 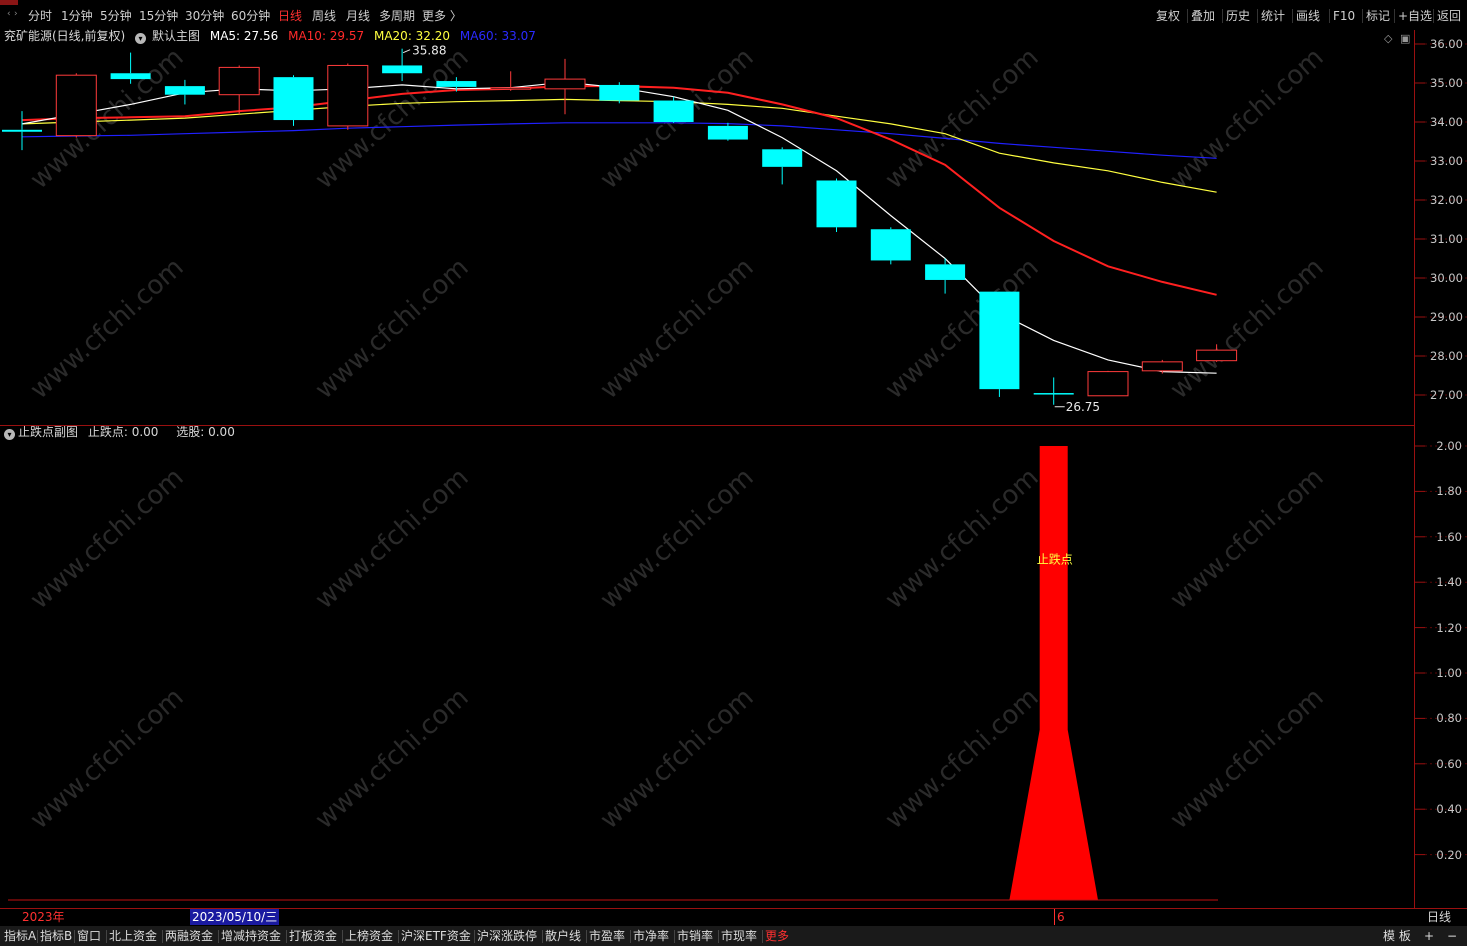 What do you see at coordinates (1449, 582) in the screenshot?
I see `sub-tick: 1.40` at bounding box center [1449, 582].